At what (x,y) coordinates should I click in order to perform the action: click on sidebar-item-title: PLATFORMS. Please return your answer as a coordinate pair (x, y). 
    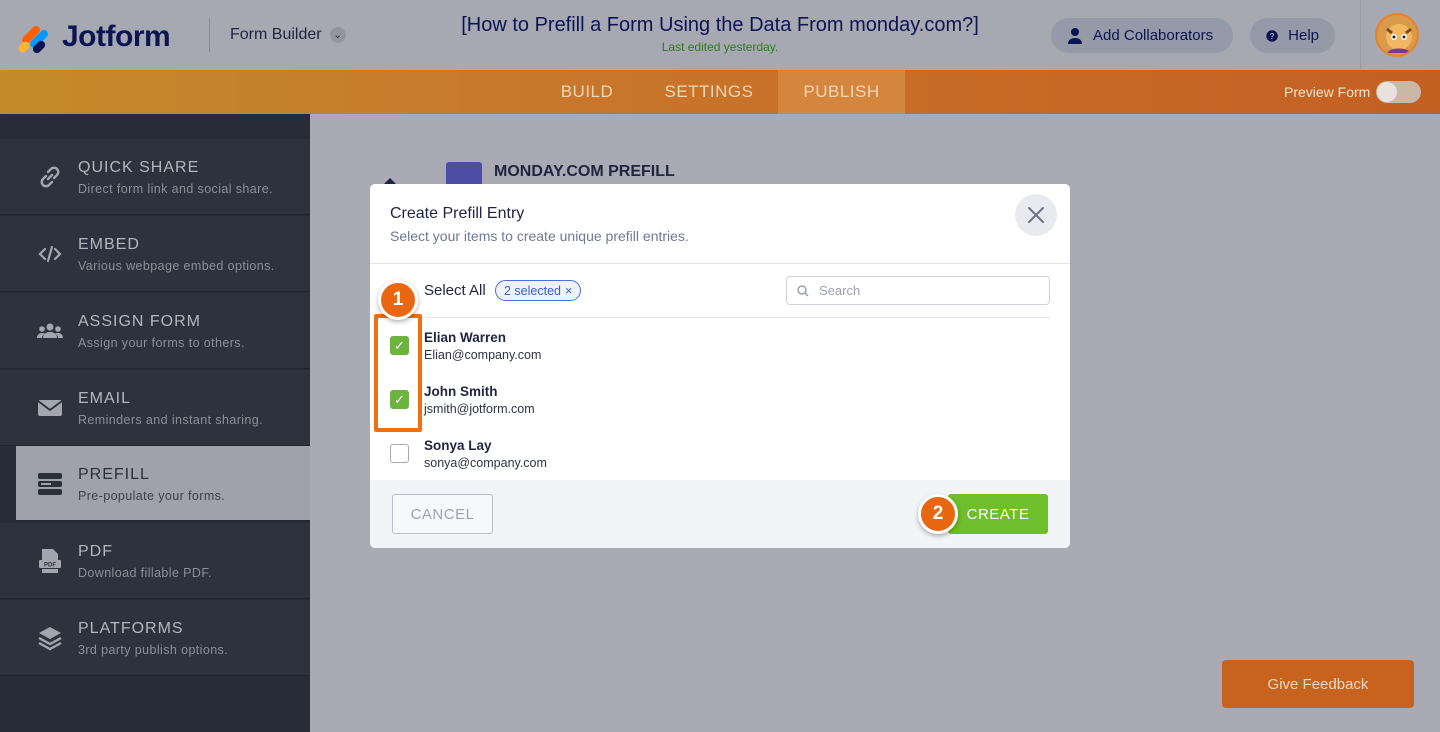
    Looking at the image, I should click on (131, 628).